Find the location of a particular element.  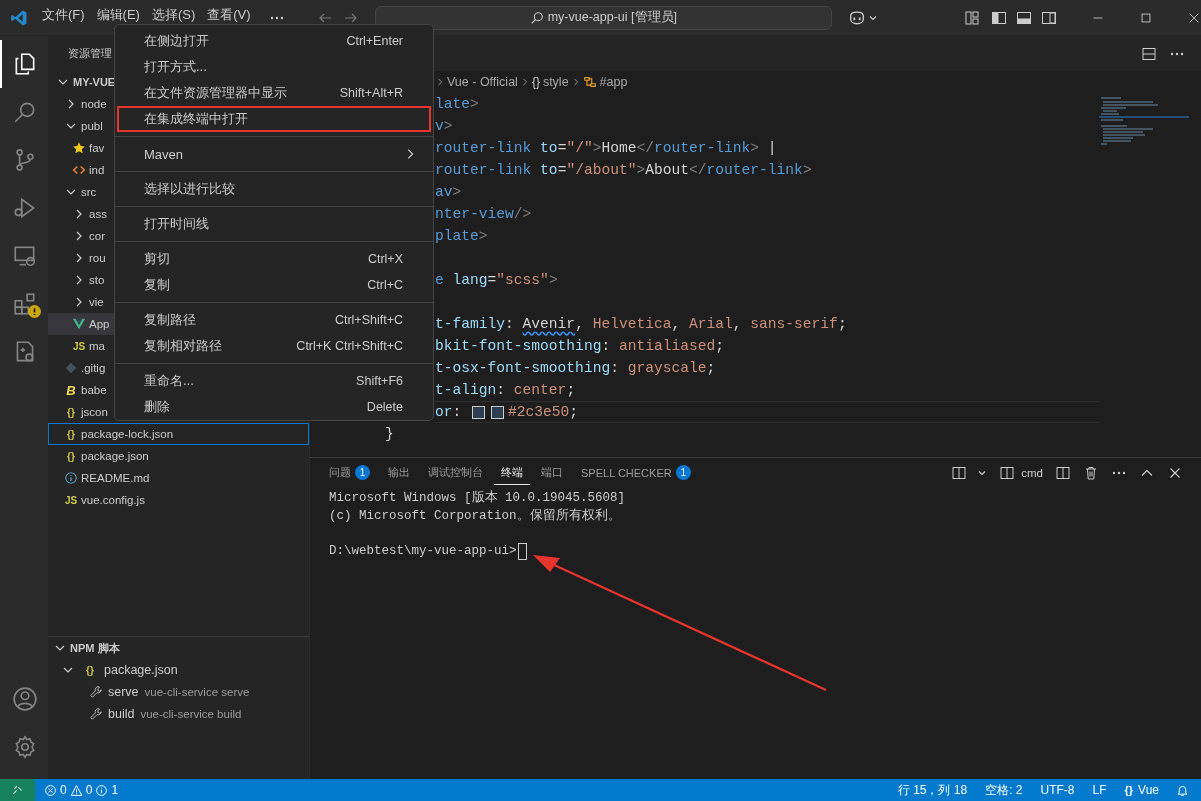

braces-icon: {} is located at coordinates (535, 82).